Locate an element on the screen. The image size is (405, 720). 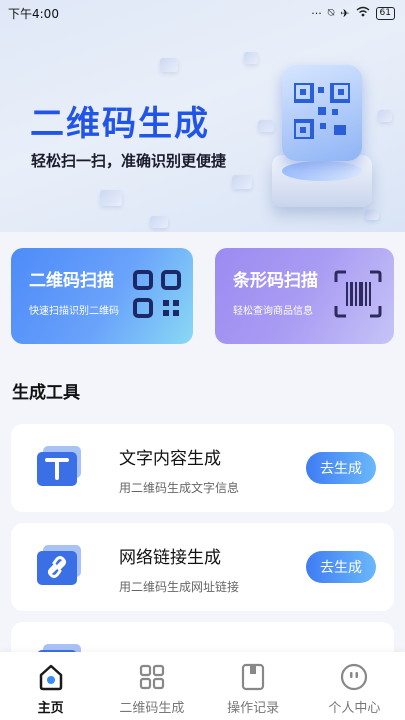
bottom-nav: 主页 二维码生成 操作记录 个人中心 is located at coordinates (202, 686).